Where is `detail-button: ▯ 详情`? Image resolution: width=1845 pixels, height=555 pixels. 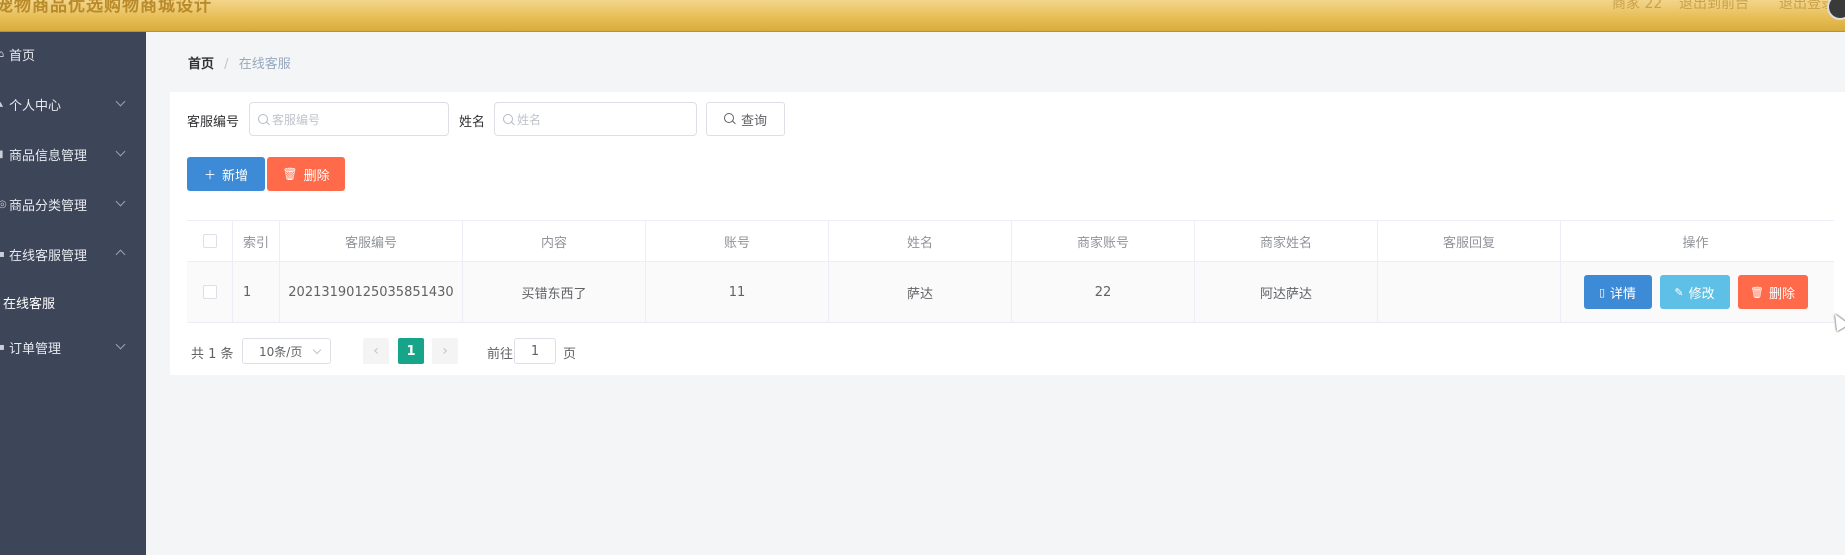 detail-button: ▯ 详情 is located at coordinates (1617, 292).